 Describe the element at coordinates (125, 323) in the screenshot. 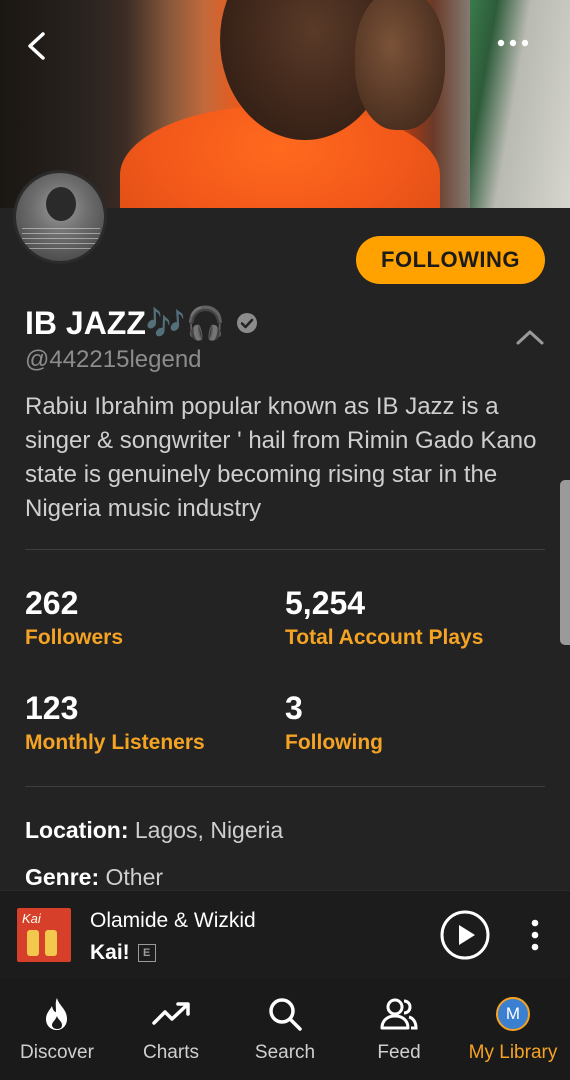

I see `artist-name: IB JAZZ🎶🎧` at that location.